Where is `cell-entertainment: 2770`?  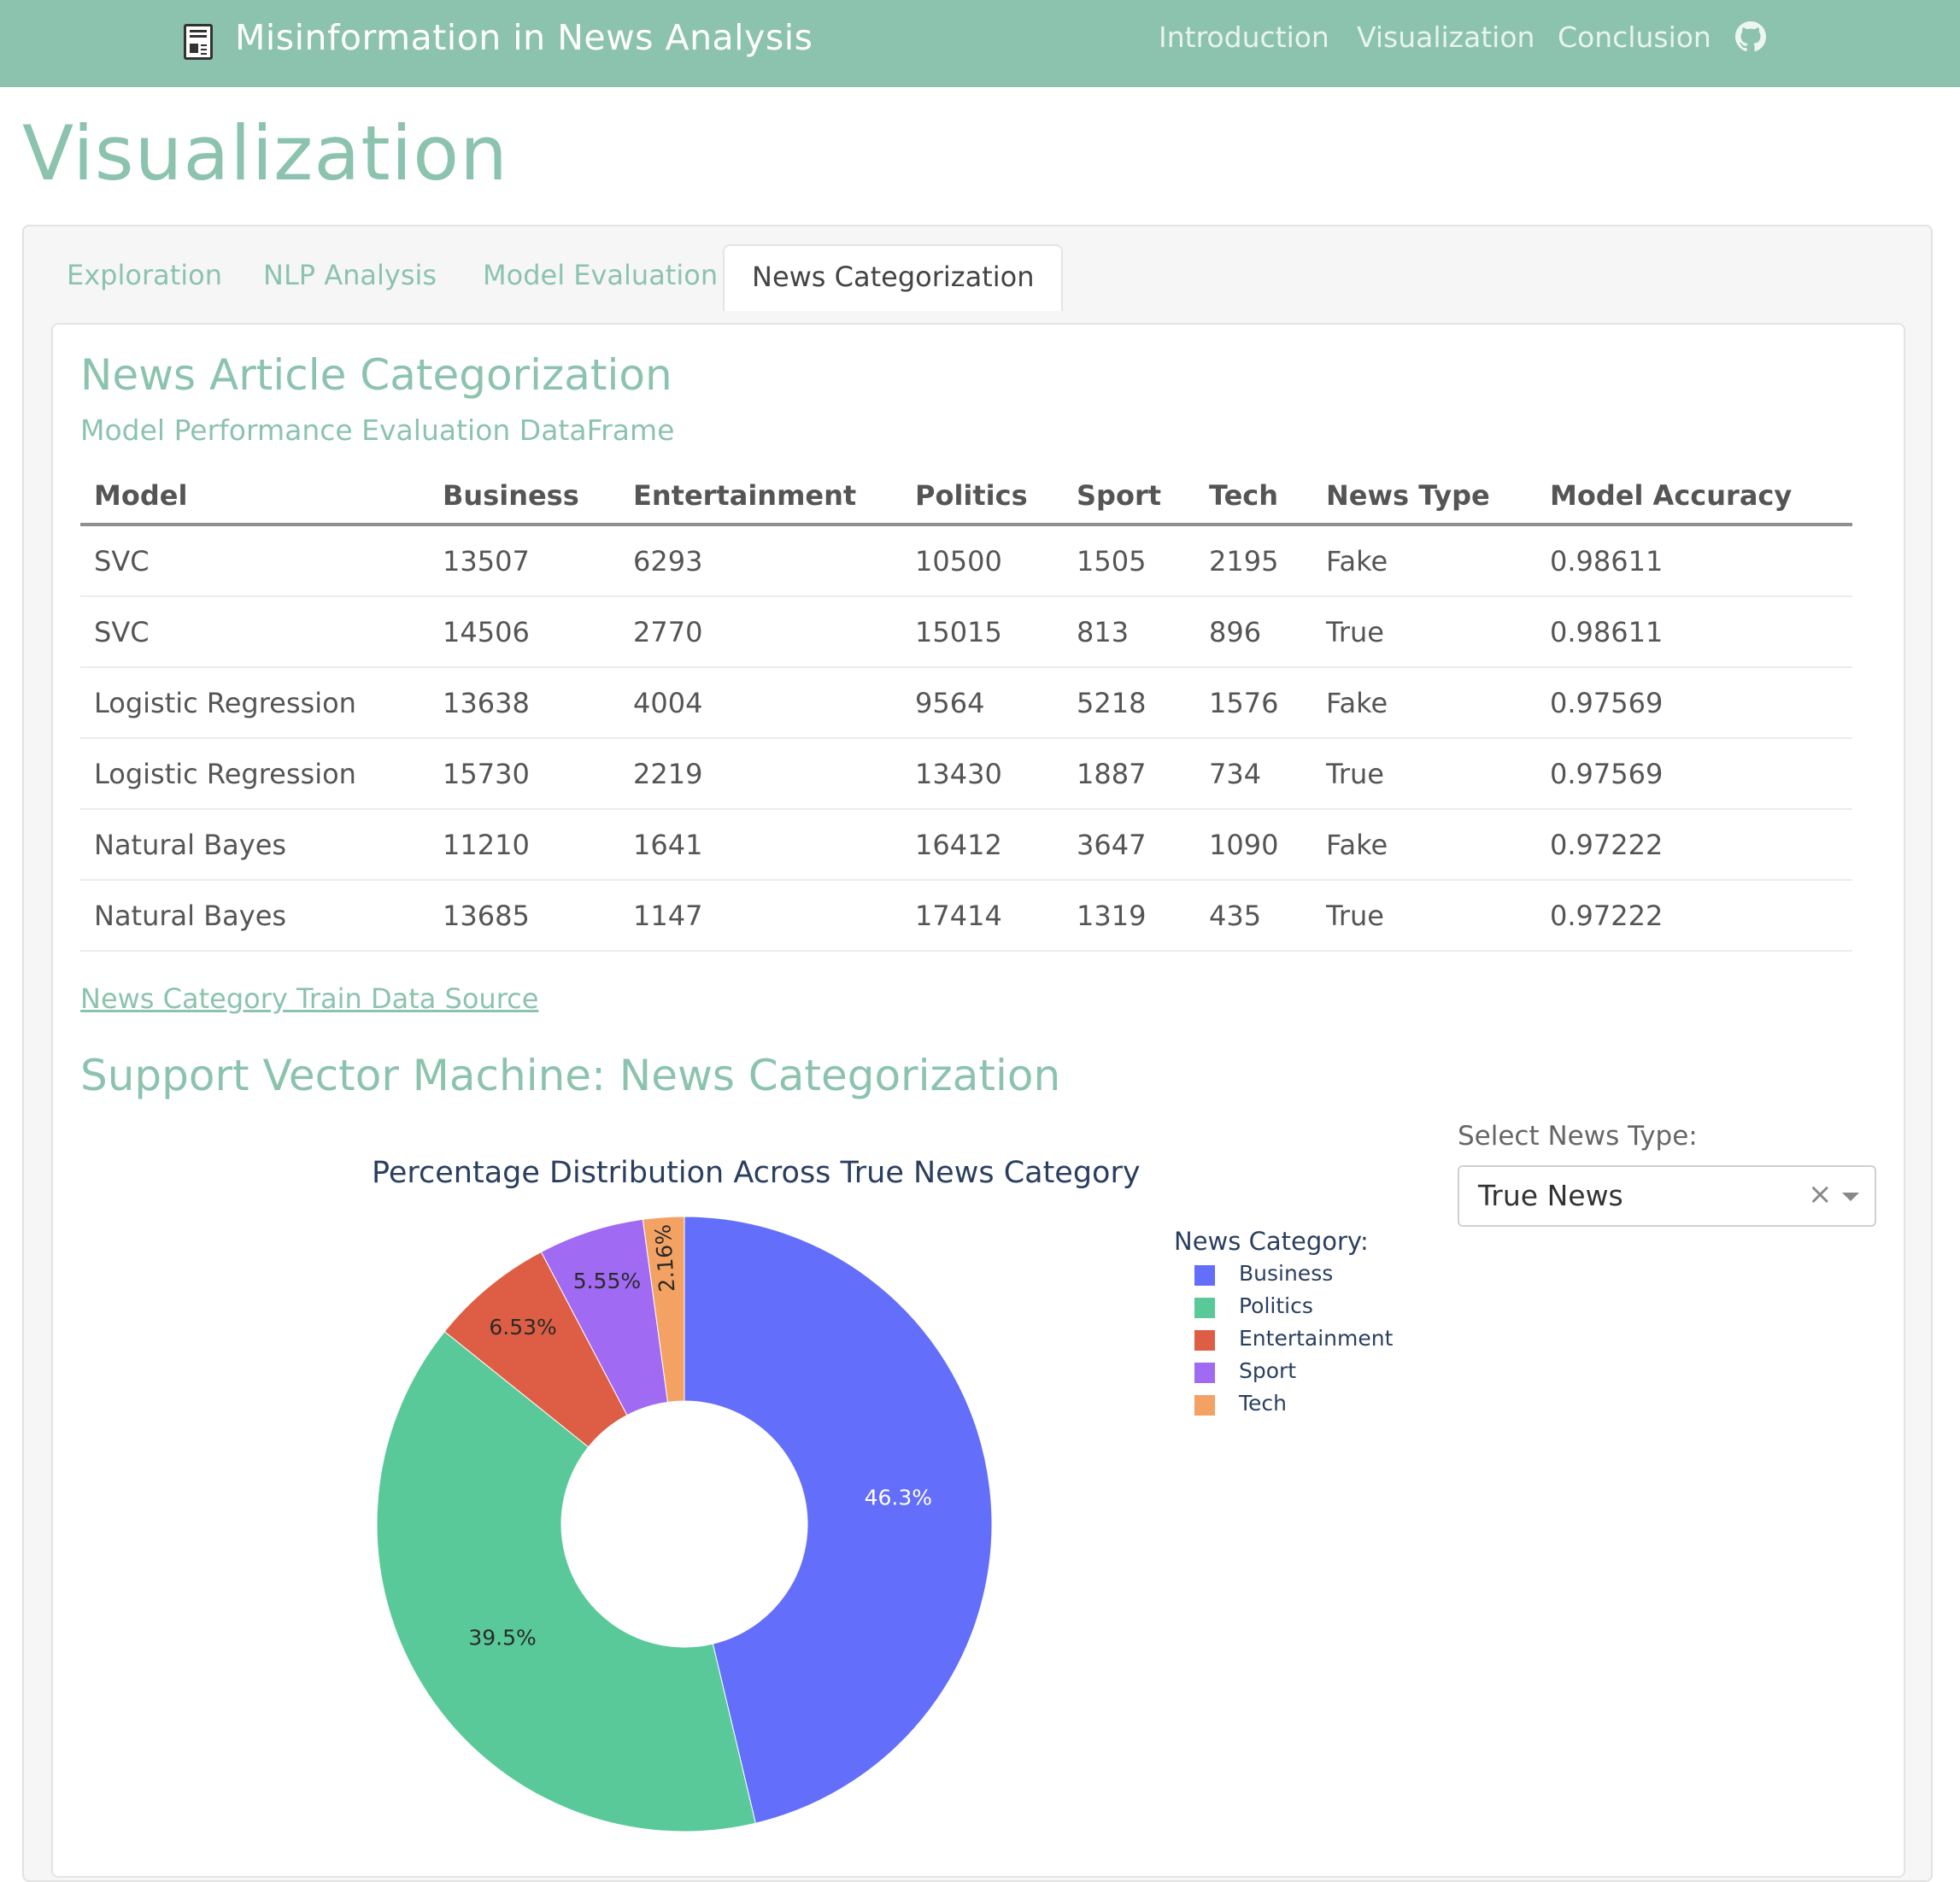 cell-entertainment: 2770 is located at coordinates (760, 632).